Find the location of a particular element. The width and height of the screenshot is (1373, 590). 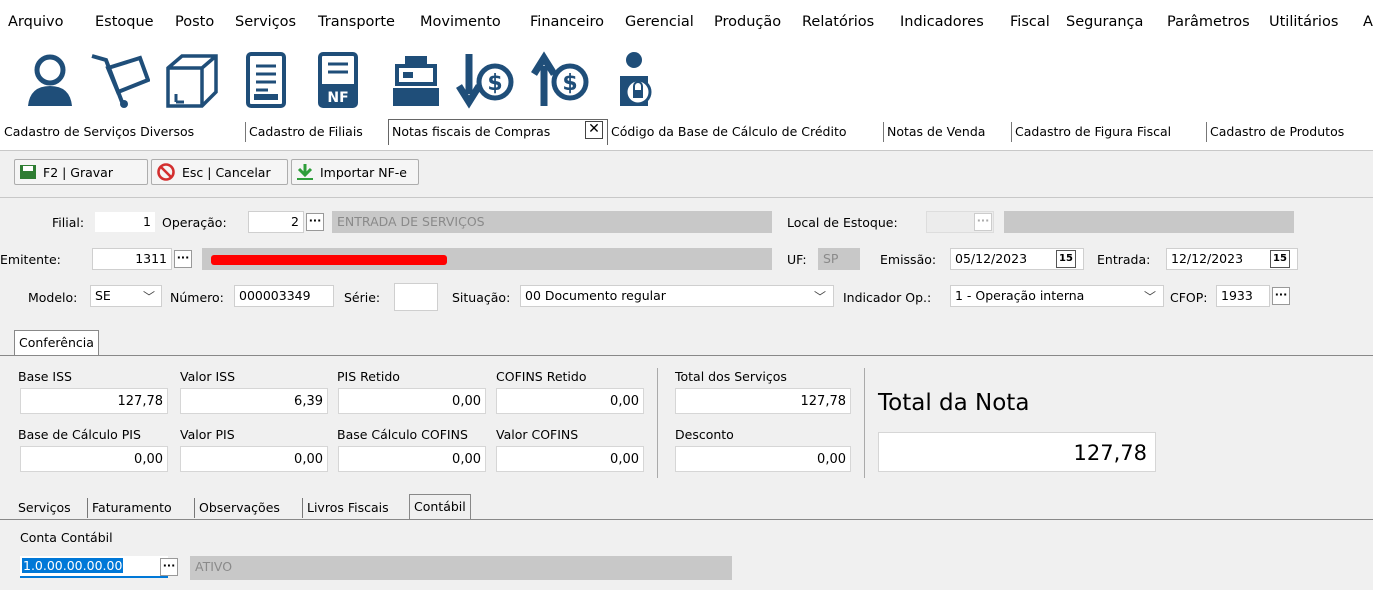

menu-more: A is located at coordinates (1368, 22).